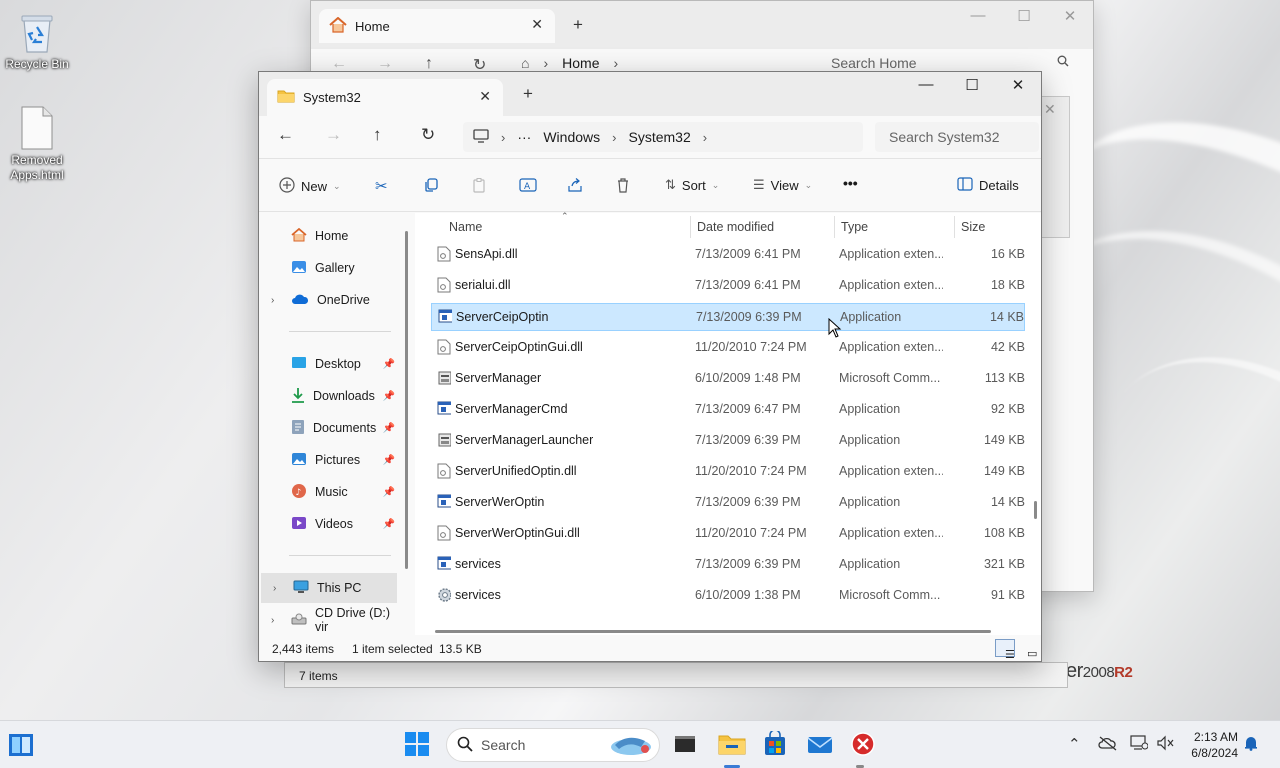 The image size is (1280, 768). What do you see at coordinates (850, 183) in the screenshot?
I see `more-options-button: •••` at bounding box center [850, 183].